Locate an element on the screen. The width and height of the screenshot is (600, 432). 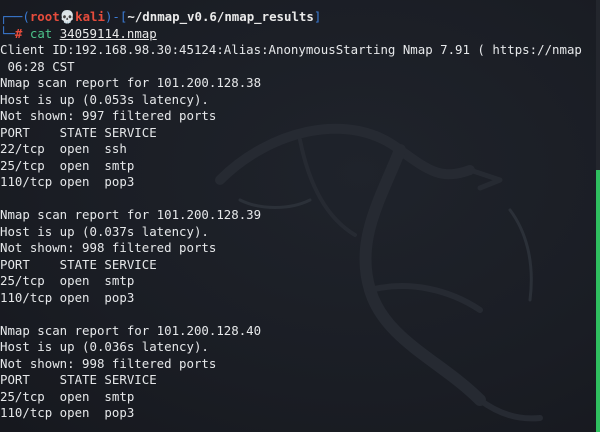
prompt-corner: └─ is located at coordinates (7, 33).